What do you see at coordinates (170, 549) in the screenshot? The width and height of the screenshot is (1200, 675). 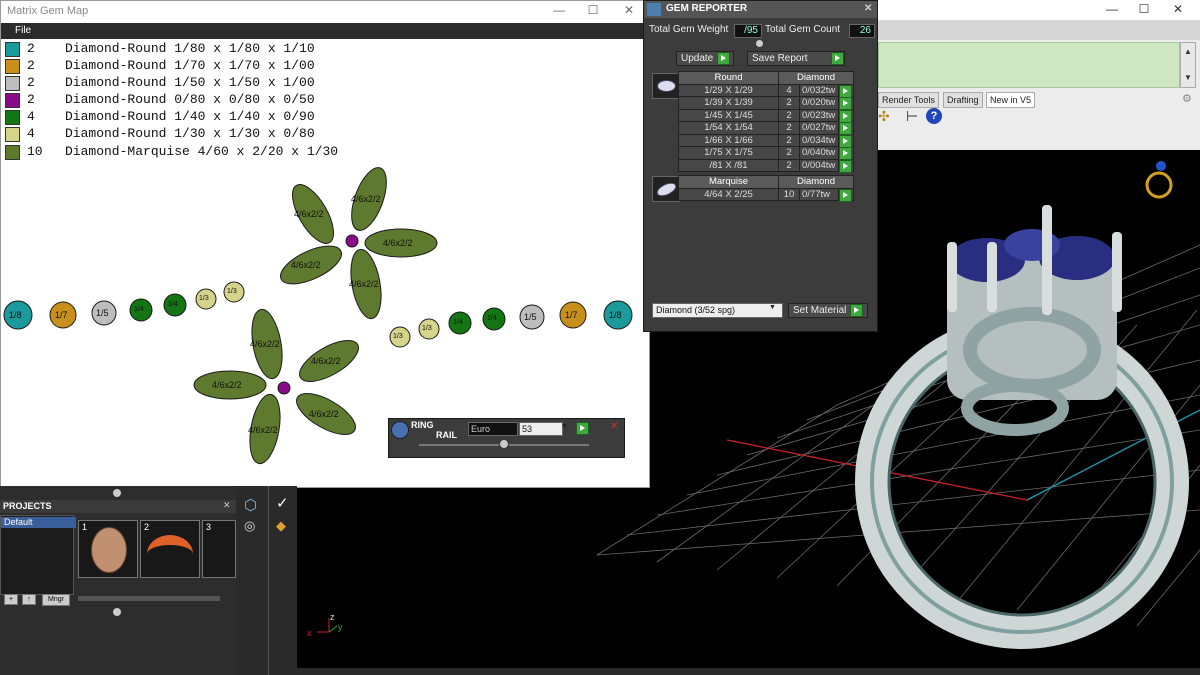 I see `project-thumbnail: 2` at bounding box center [170, 549].